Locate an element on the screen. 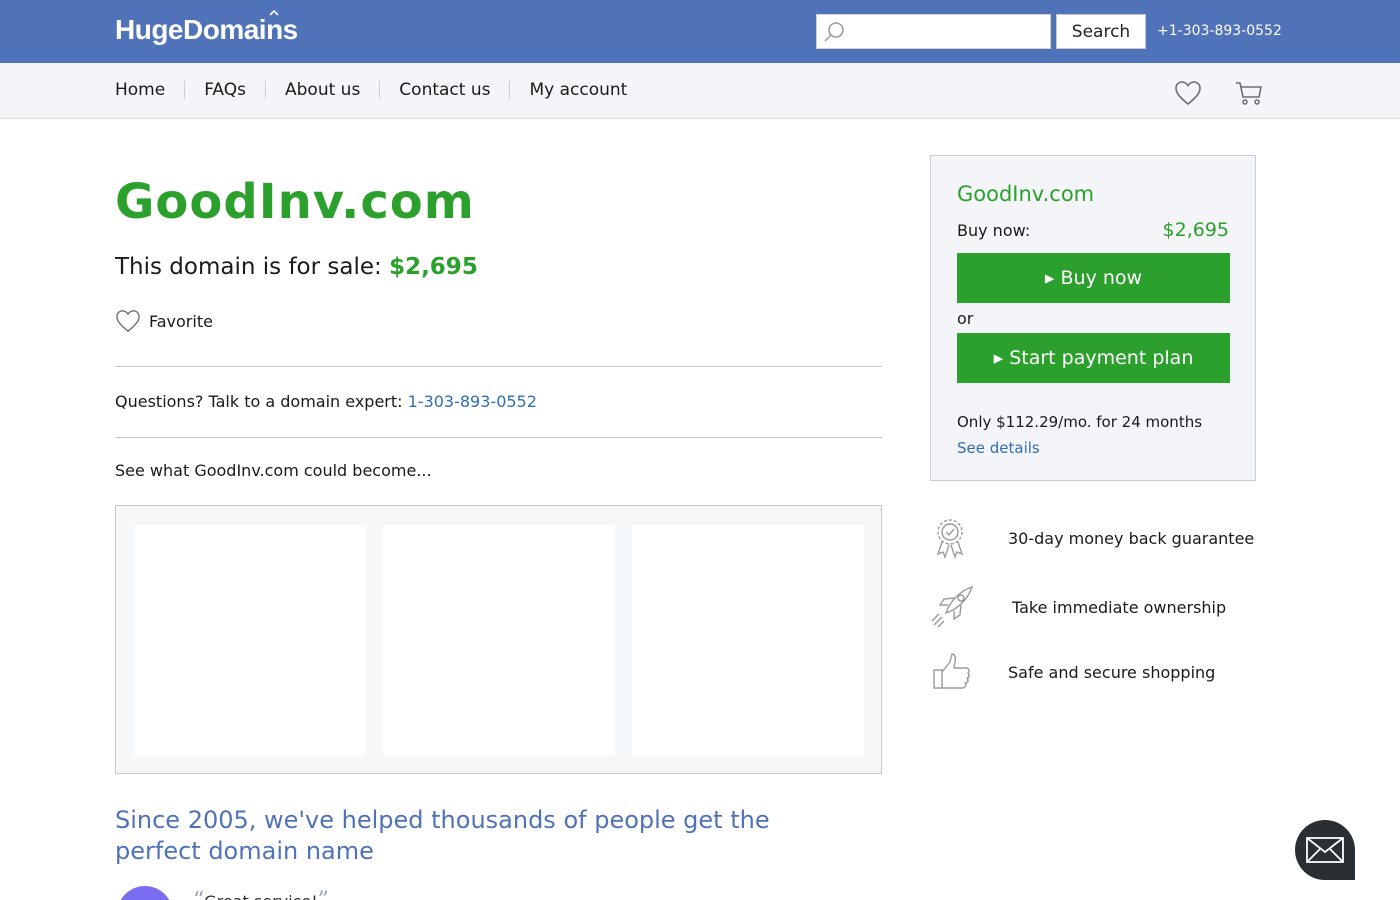 The width and height of the screenshot is (1400, 900). feature-secure: Safe and secure shopping is located at coordinates (1072, 672).